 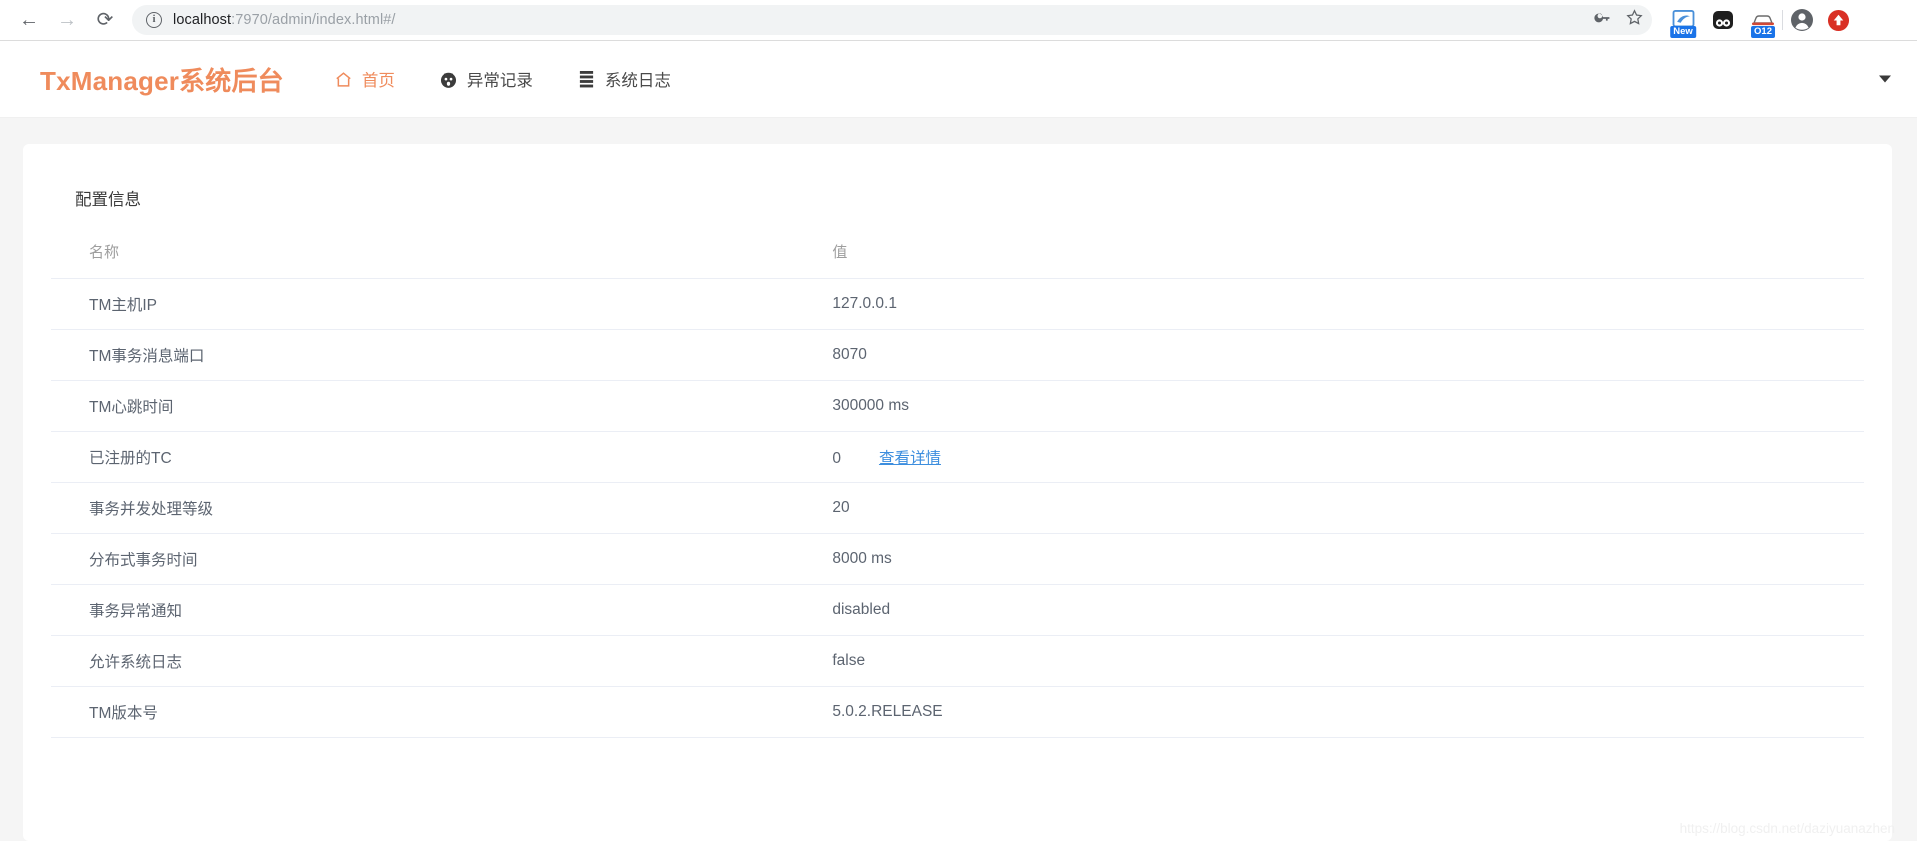 What do you see at coordinates (586, 79) in the screenshot?
I see `log-list-icon` at bounding box center [586, 79].